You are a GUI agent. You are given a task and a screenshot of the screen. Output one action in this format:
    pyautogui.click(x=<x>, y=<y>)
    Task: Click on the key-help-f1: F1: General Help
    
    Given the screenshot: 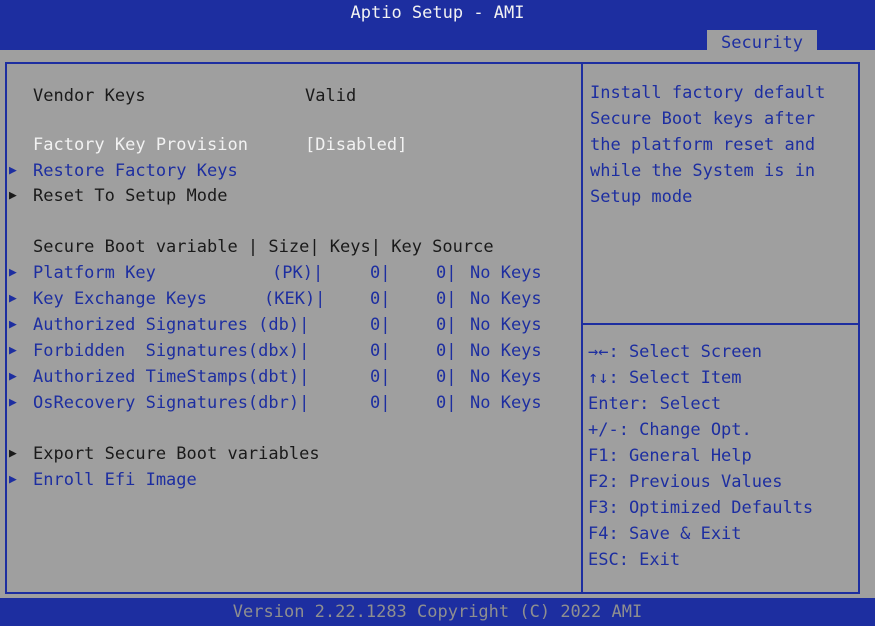 What is the action you would take?
    pyautogui.click(x=670, y=456)
    